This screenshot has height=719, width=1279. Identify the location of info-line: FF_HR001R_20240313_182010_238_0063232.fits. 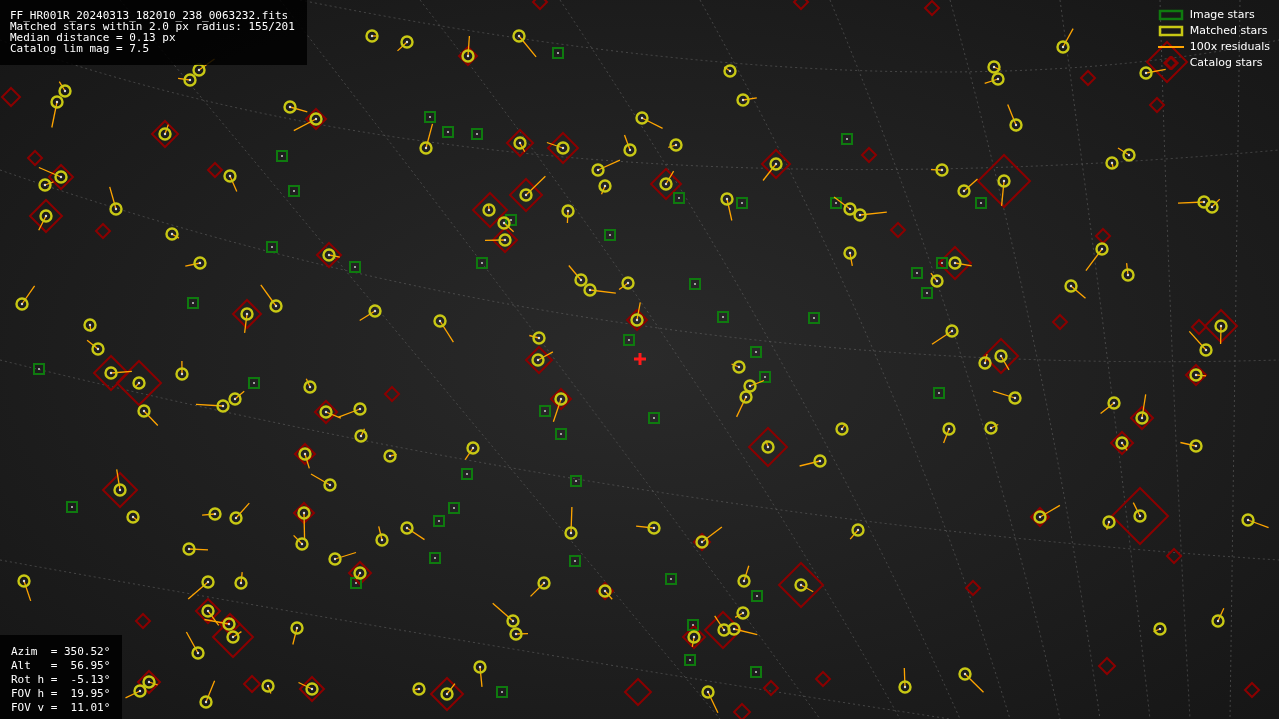
(150, 15).